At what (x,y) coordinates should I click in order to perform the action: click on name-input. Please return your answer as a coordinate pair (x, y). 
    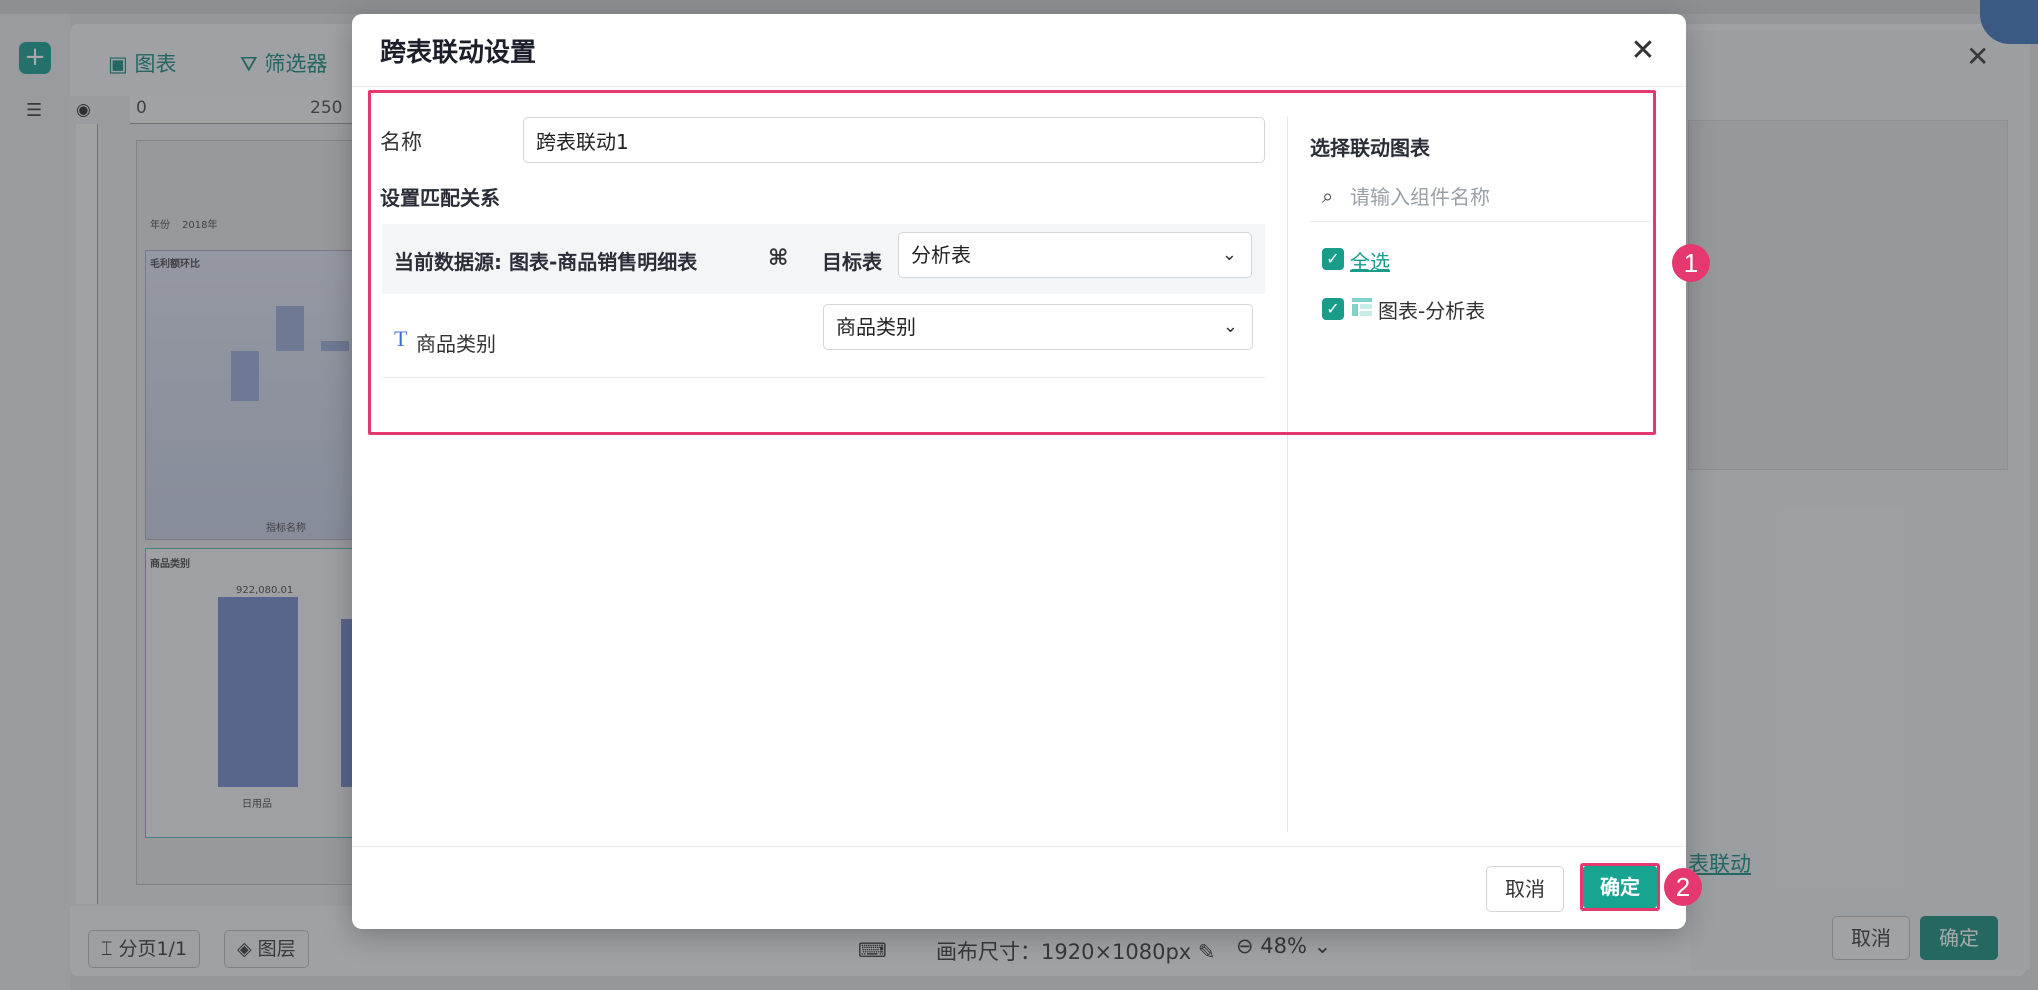
    Looking at the image, I should click on (894, 140).